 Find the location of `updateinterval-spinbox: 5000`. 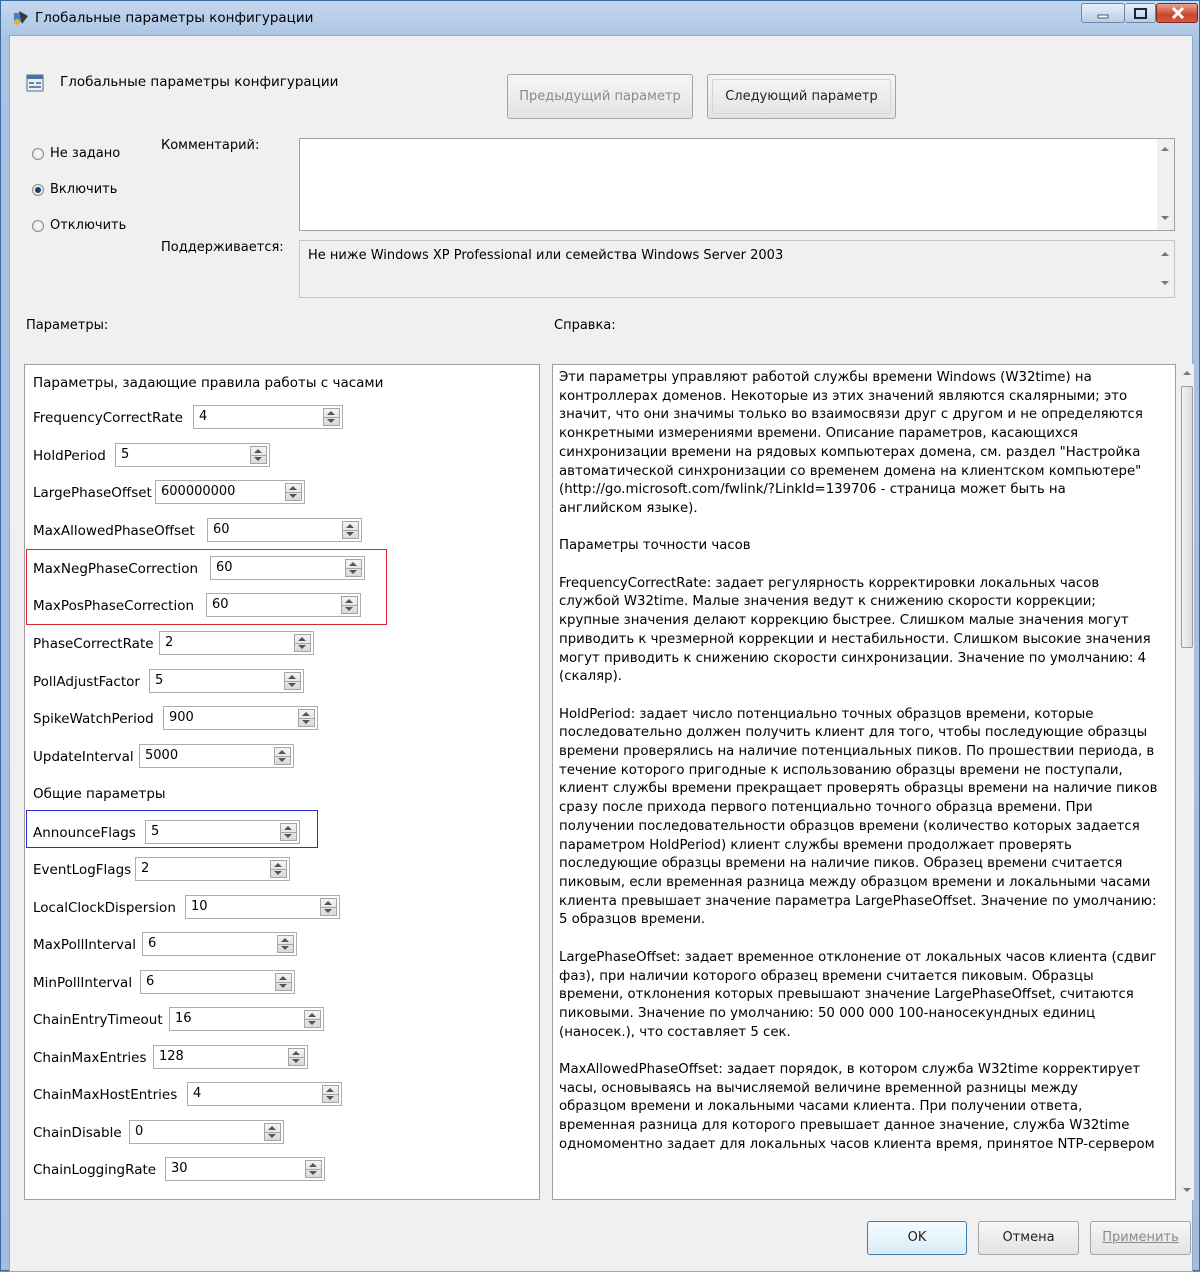

updateinterval-spinbox: 5000 is located at coordinates (216, 756).